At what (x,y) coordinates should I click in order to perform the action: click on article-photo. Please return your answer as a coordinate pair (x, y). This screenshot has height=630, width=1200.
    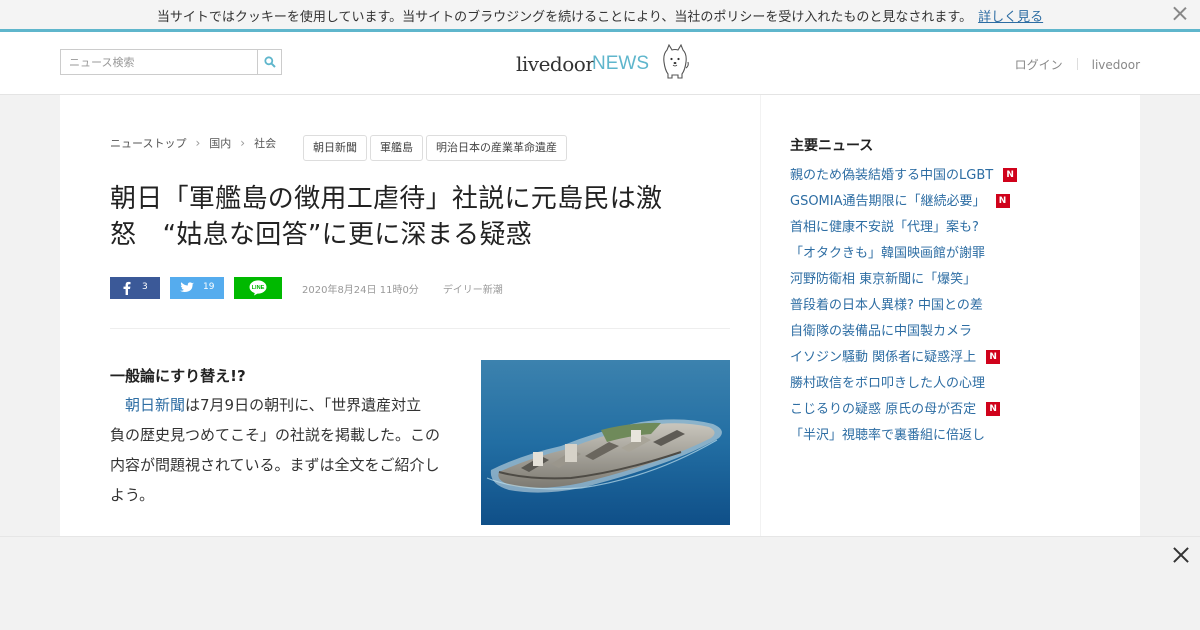
    Looking at the image, I should click on (605, 442).